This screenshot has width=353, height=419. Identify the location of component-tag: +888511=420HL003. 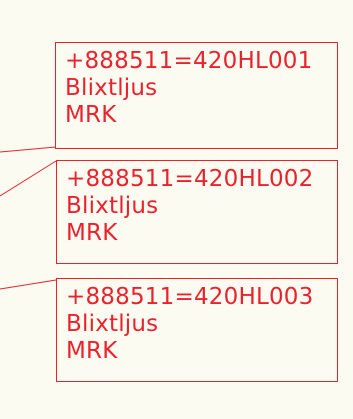
(190, 297).